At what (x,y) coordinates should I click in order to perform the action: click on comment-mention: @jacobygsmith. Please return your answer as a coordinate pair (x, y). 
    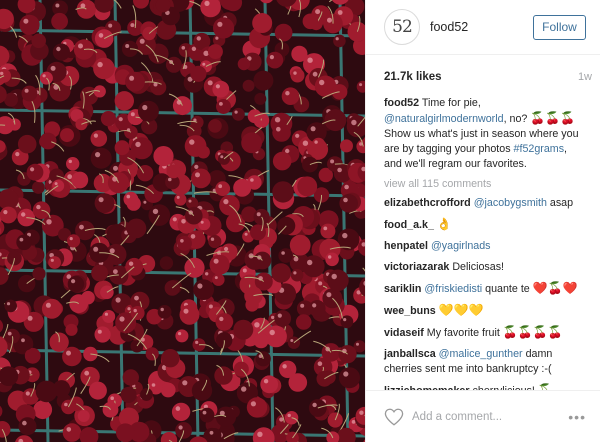
    Looking at the image, I should click on (510, 203).